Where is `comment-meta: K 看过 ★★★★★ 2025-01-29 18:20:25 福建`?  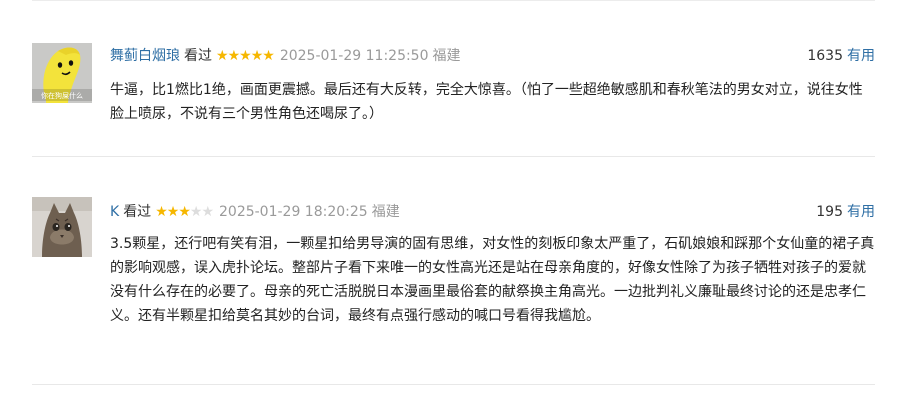 comment-meta: K 看过 ★★★★★ 2025-01-29 18:20:25 福建 is located at coordinates (255, 212).